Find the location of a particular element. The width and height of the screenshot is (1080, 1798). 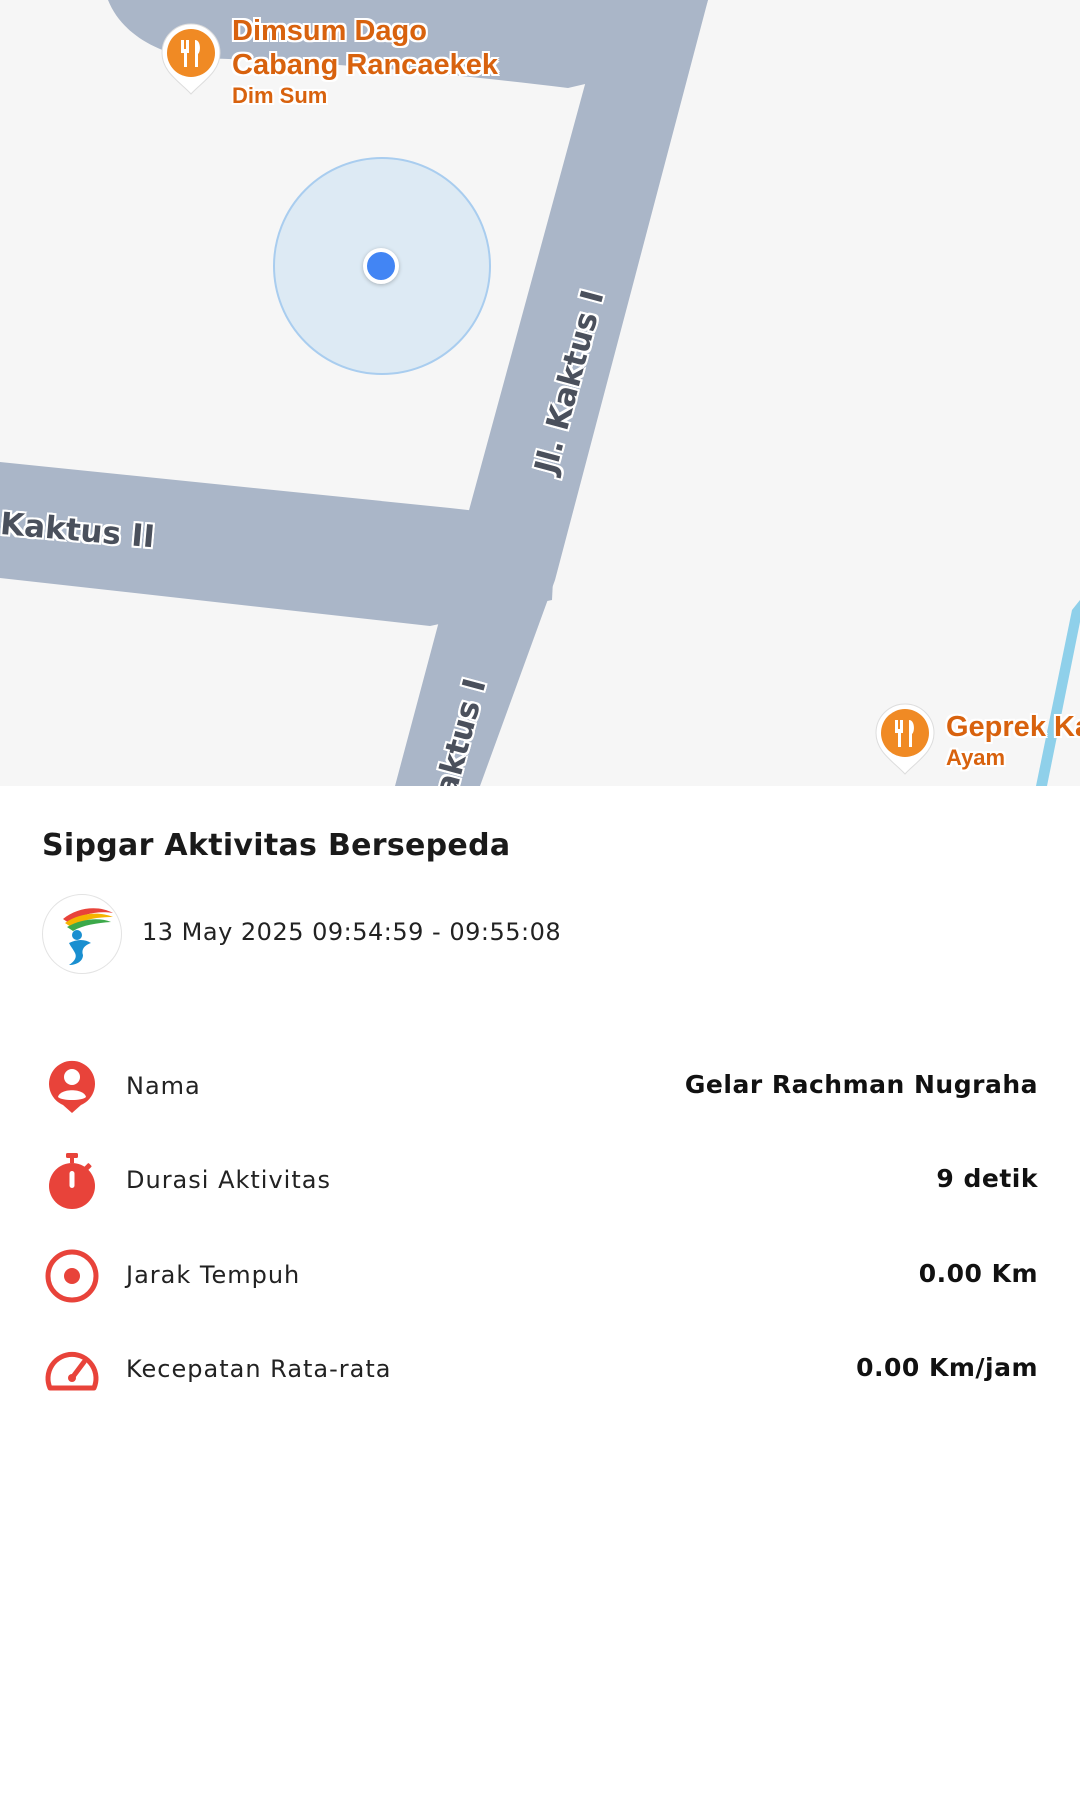

poi-category: Dim Sum is located at coordinates (280, 95).